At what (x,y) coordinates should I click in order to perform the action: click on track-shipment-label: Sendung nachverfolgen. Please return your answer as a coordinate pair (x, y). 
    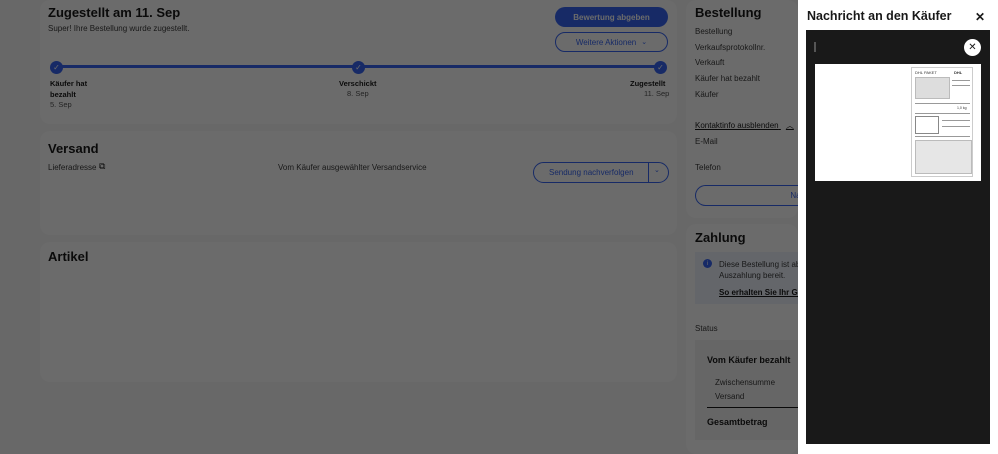
    Looking at the image, I should click on (591, 172).